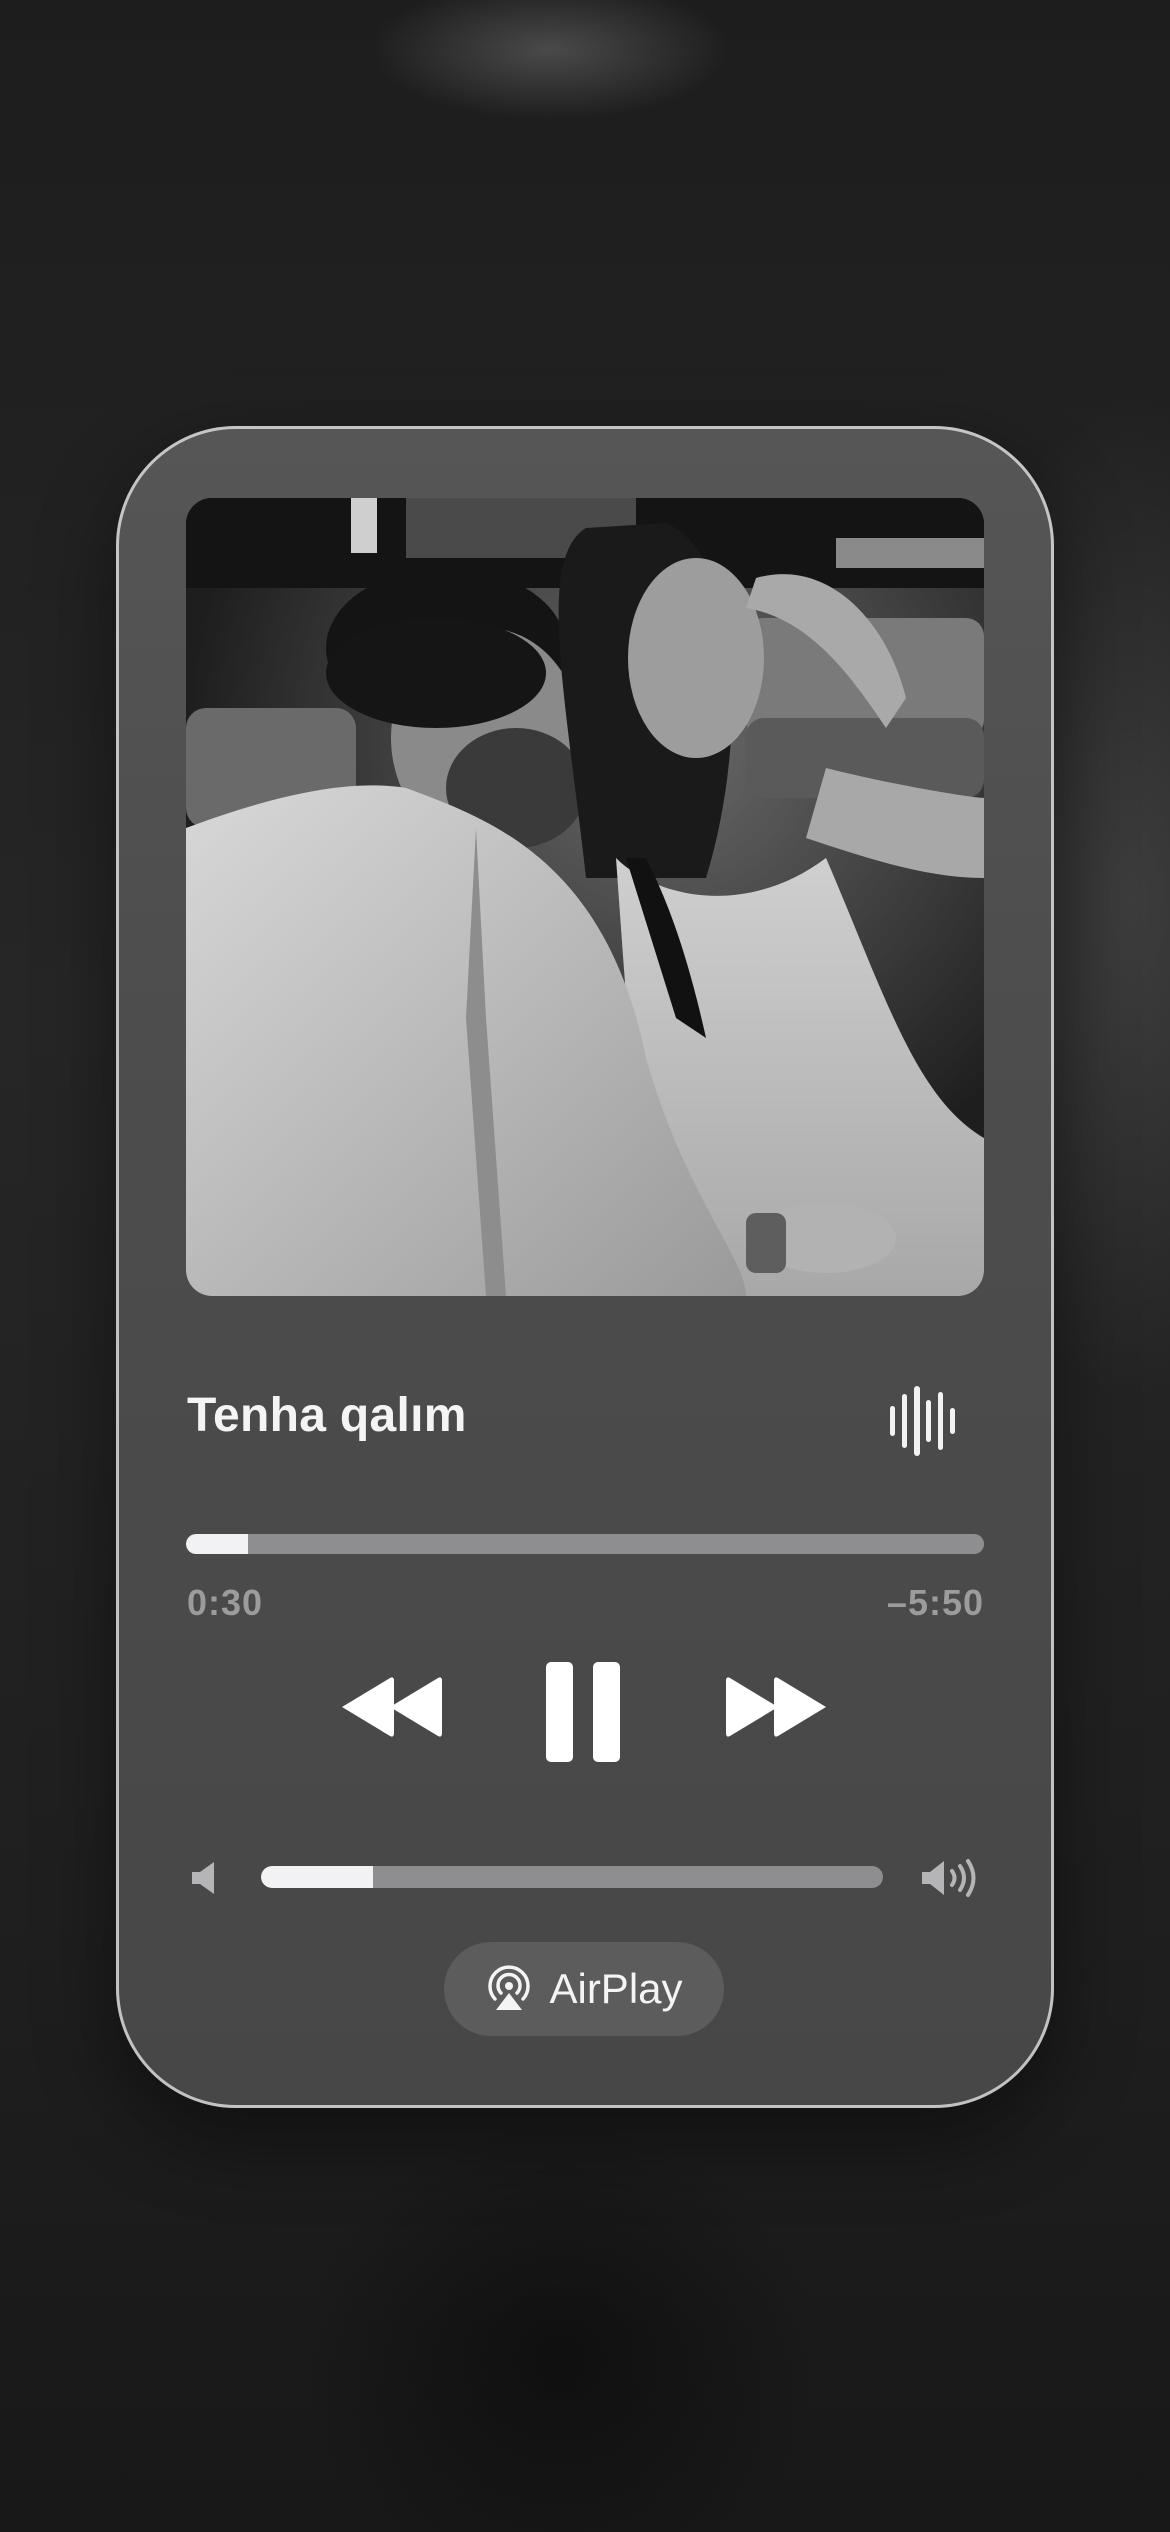 The width and height of the screenshot is (1170, 2532). Describe the element at coordinates (509, 1987) in the screenshot. I see `airplay-icon` at that location.